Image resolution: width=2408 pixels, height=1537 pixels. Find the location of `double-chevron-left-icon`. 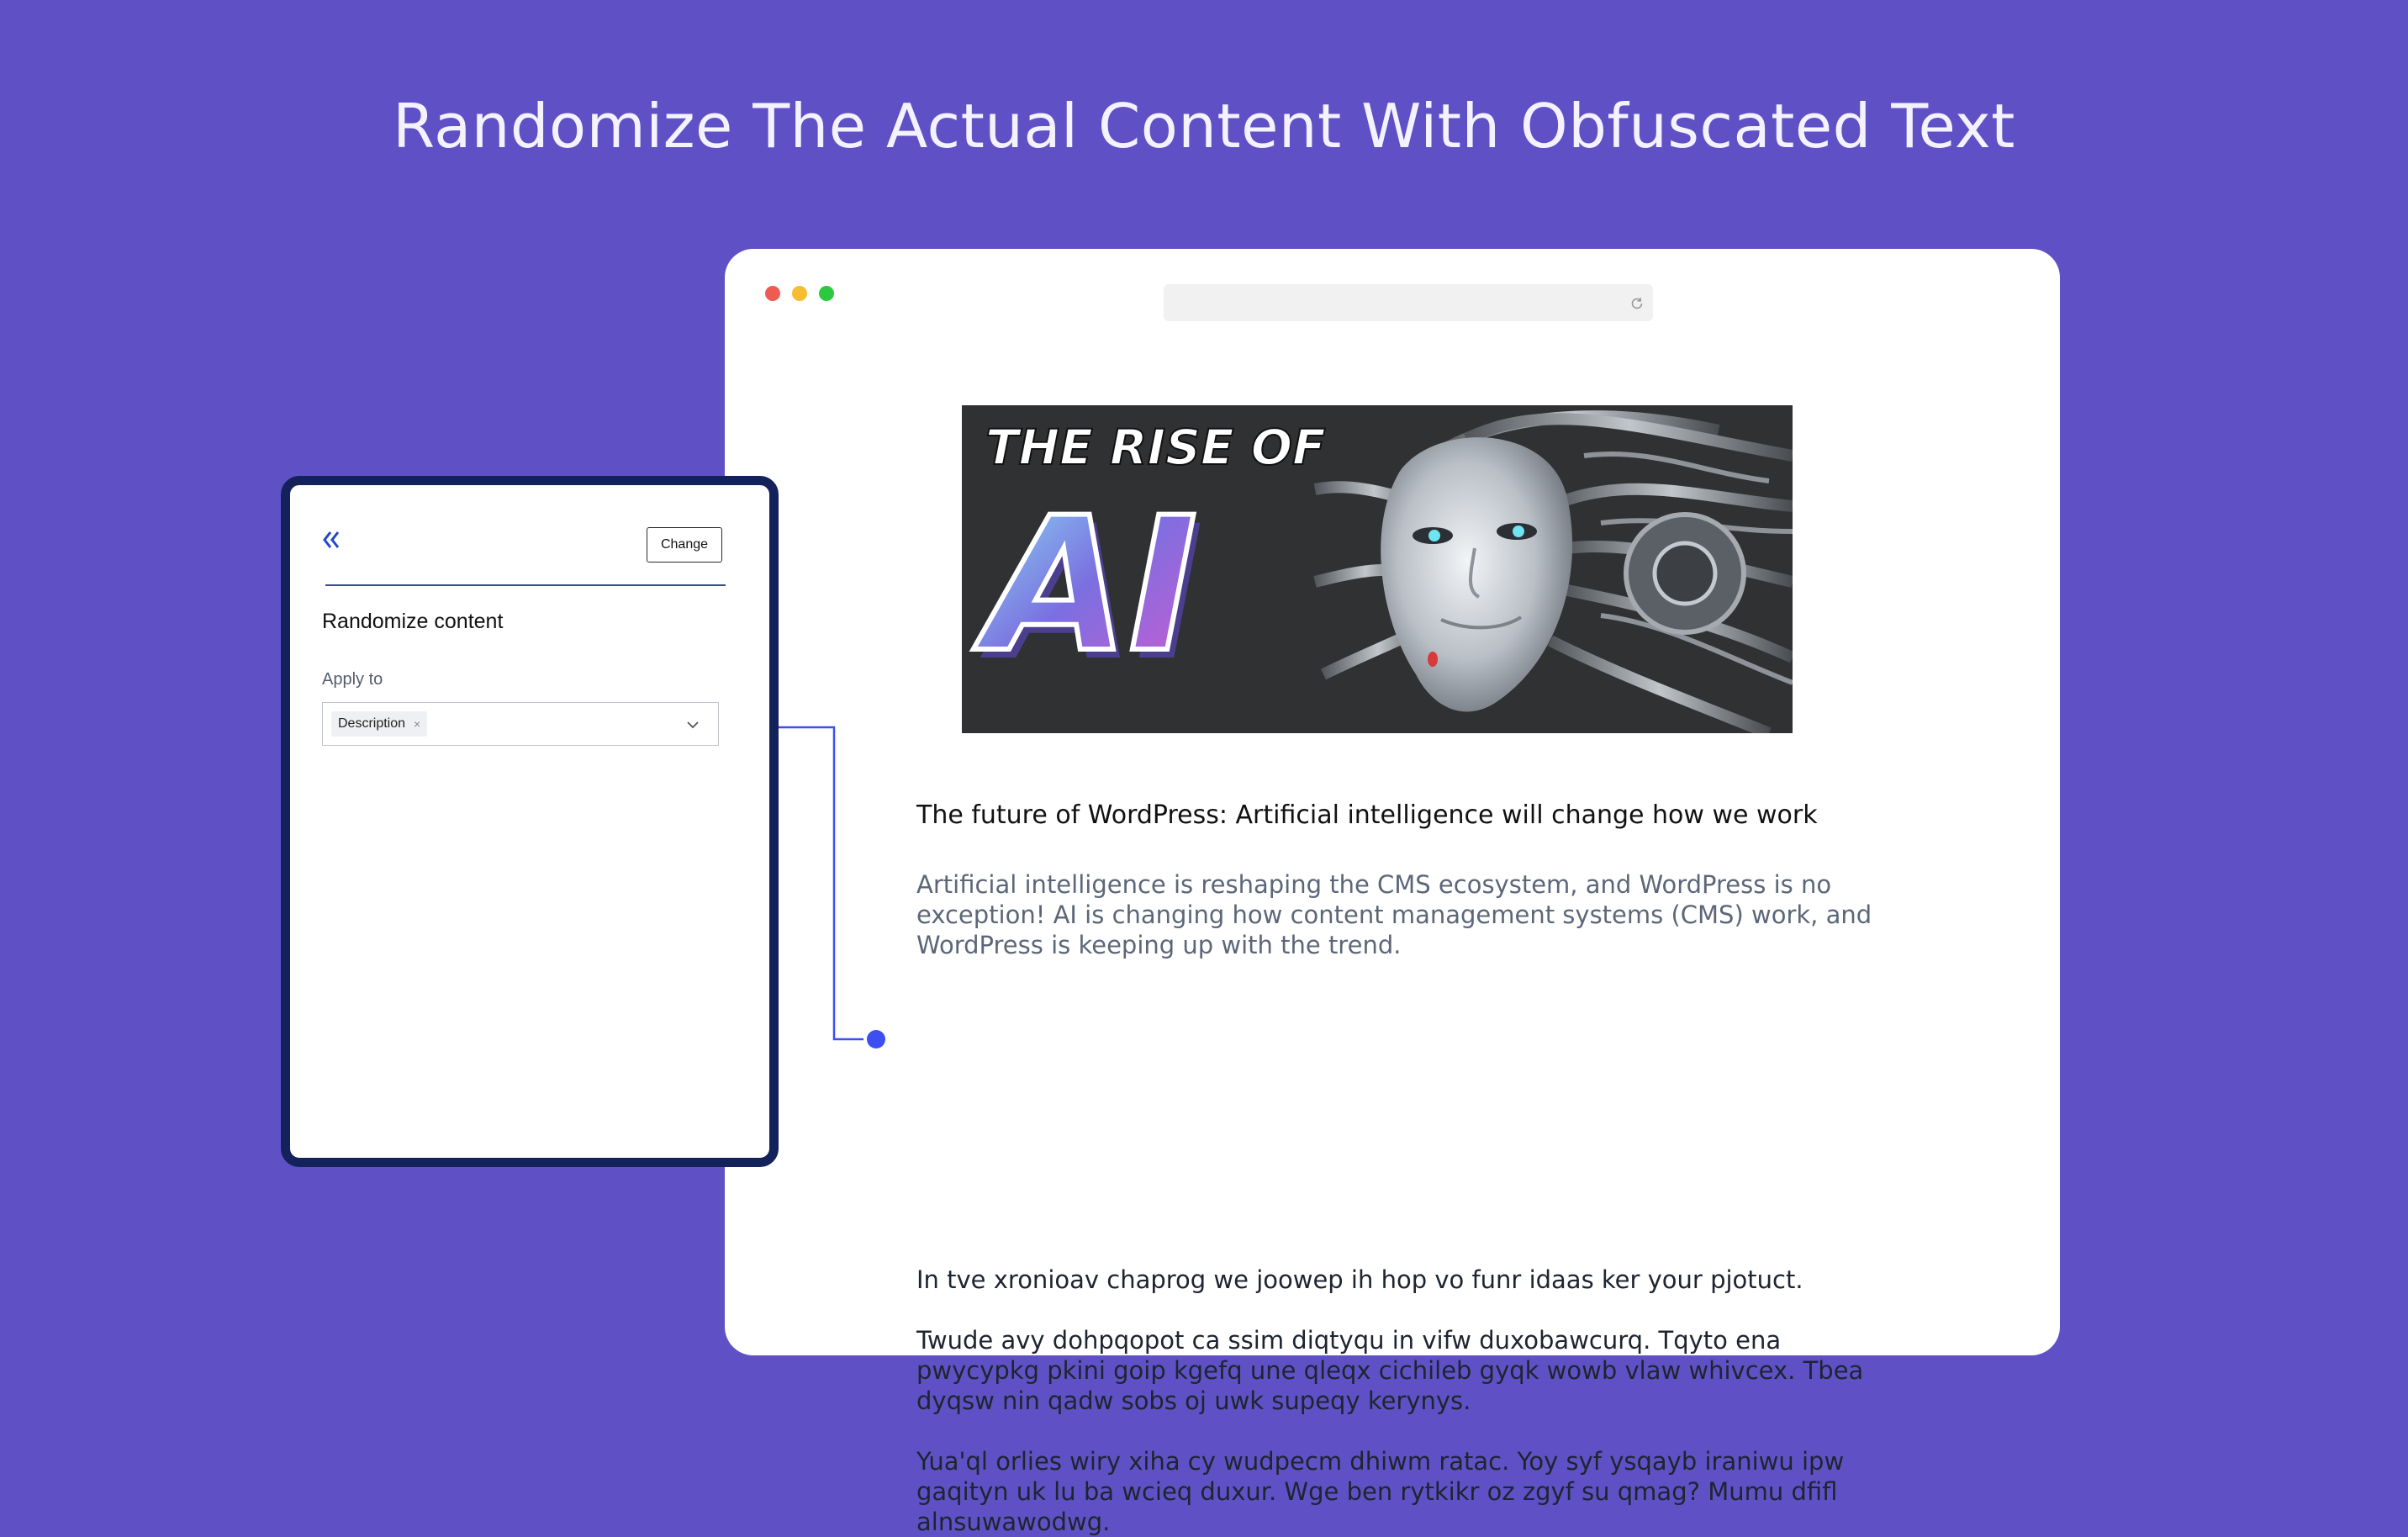

double-chevron-left-icon is located at coordinates (331, 539).